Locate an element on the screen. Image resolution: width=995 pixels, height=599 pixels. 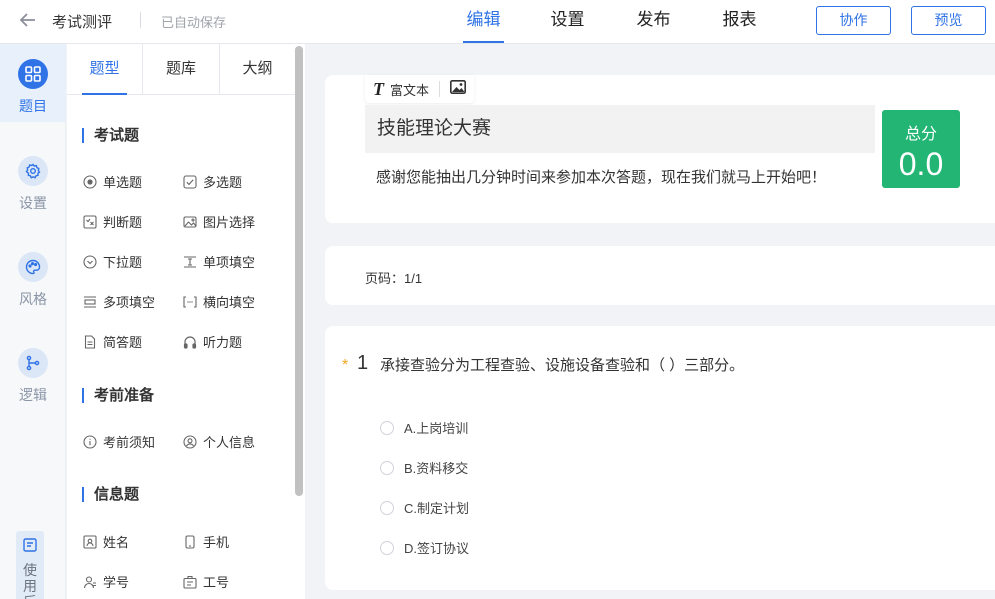
rail-item-style: 风格 is located at coordinates (33, 280).